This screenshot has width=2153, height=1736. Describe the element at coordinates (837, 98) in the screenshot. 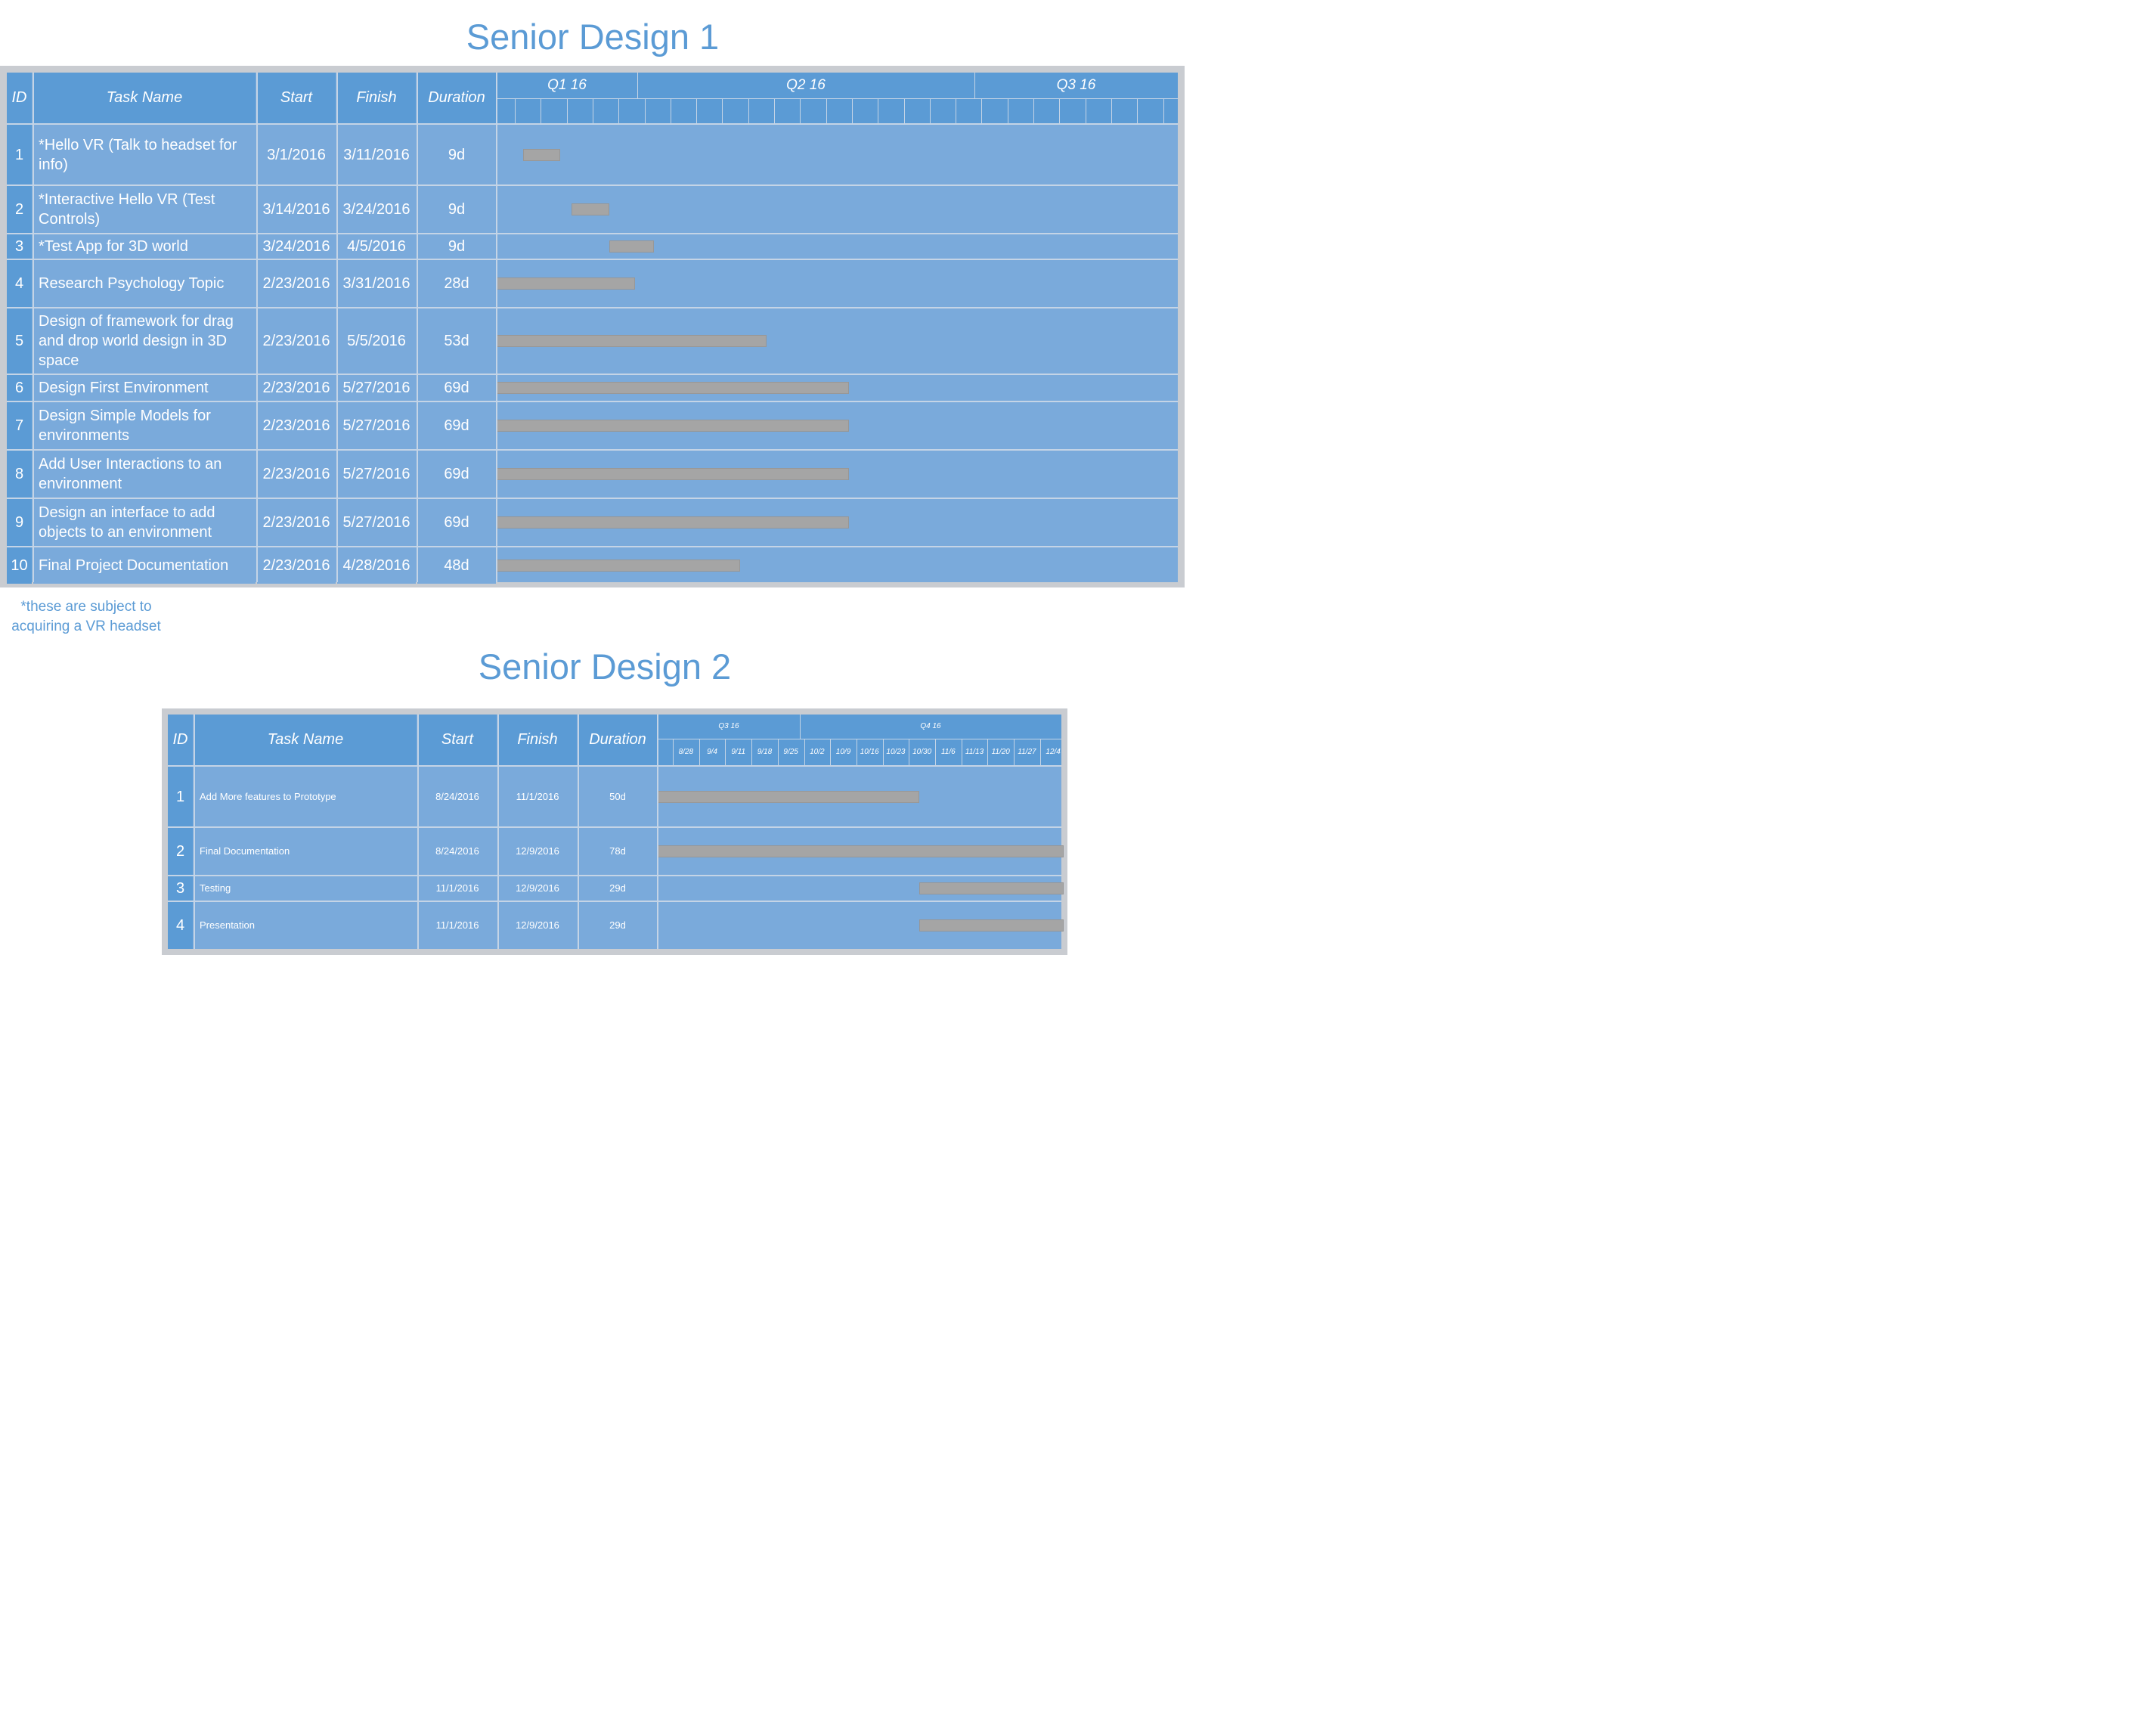

I see `quarter-row-divider` at that location.